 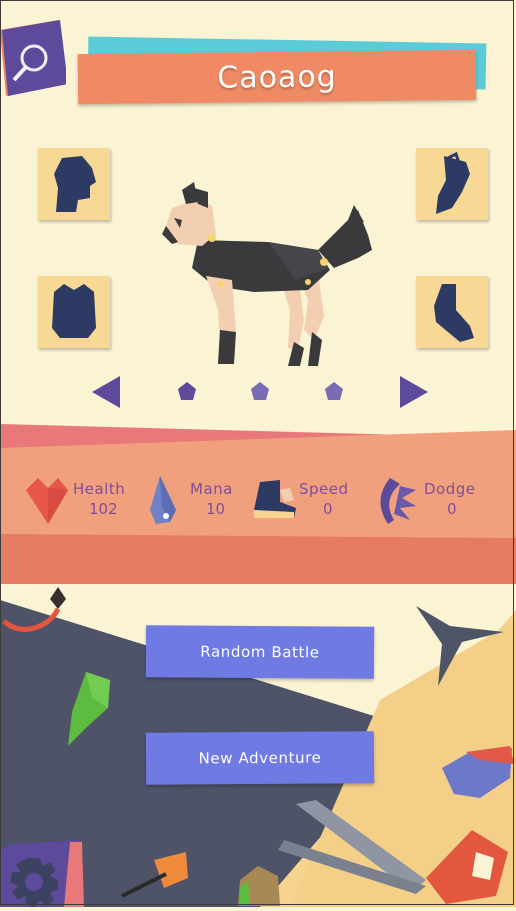 What do you see at coordinates (324, 489) in the screenshot?
I see `stat-label-speed: Speed` at bounding box center [324, 489].